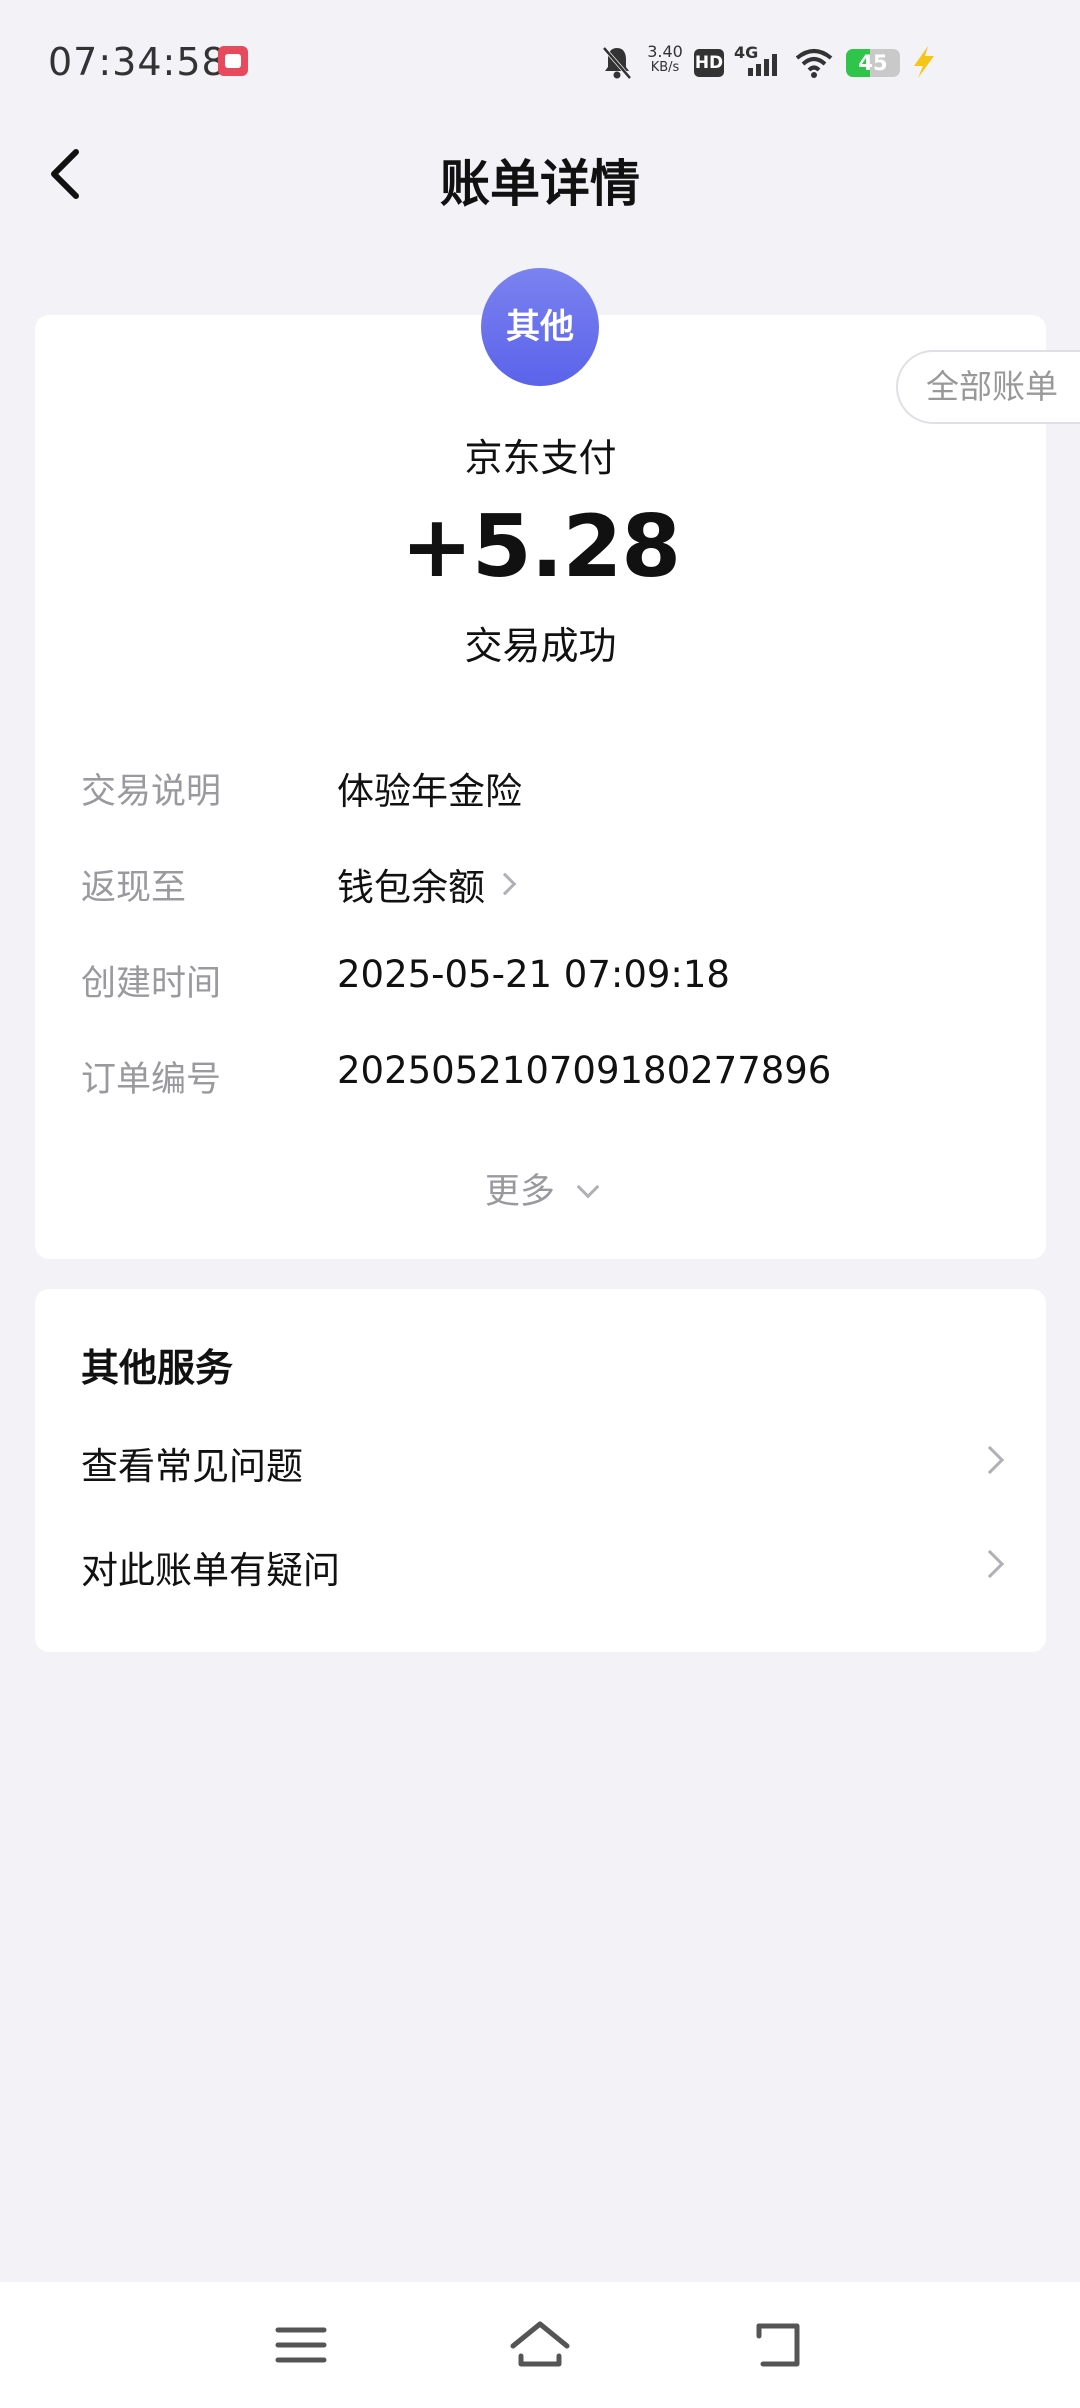  Describe the element at coordinates (429, 791) in the screenshot. I see `row-value-description: 体验年金险` at that location.